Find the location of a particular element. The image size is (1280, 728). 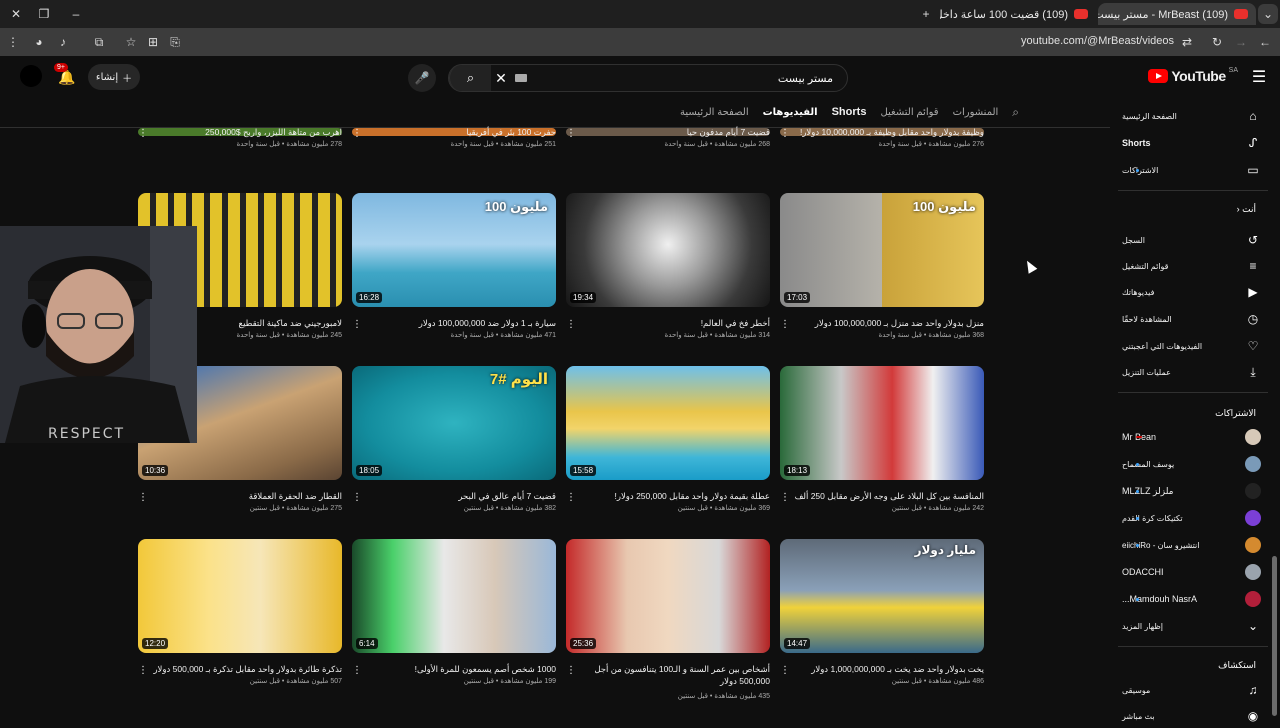

restore-window-icon: ❐ is located at coordinates (44, 14).